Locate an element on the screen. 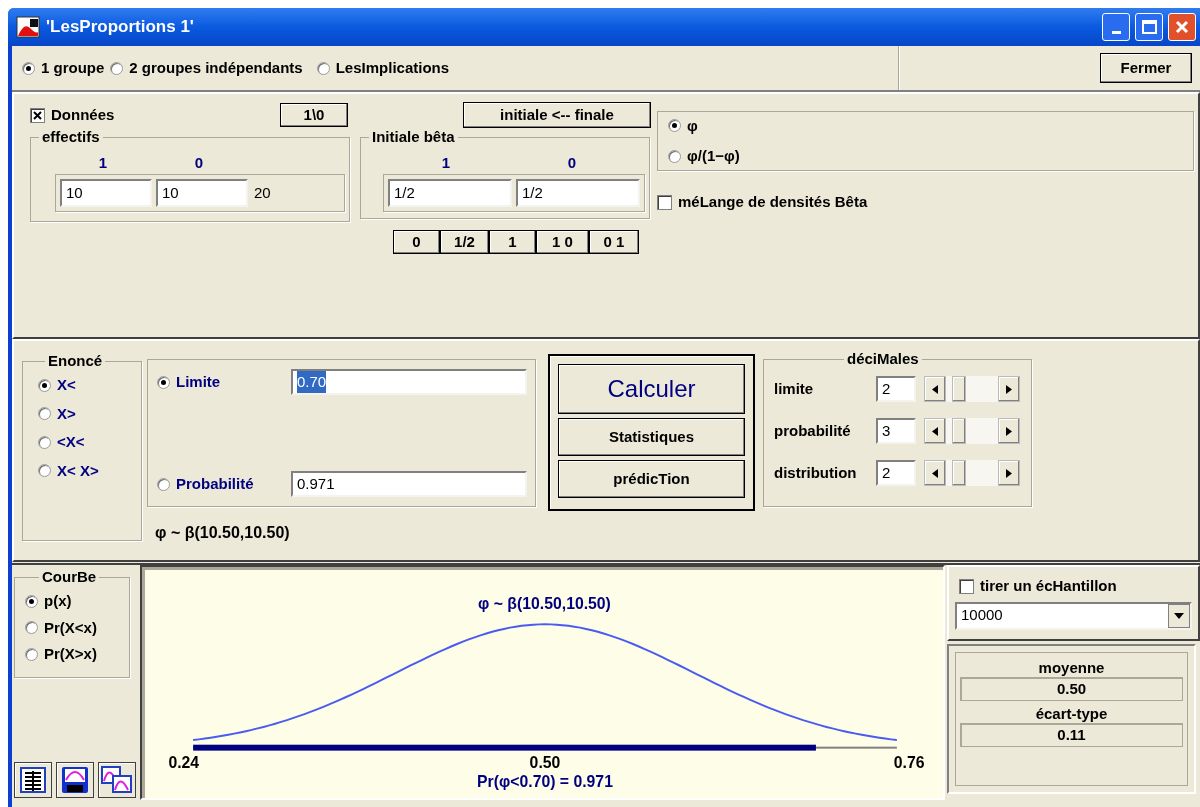 The width and height of the screenshot is (1200, 807). preset-button: 0 is located at coordinates (416, 242).